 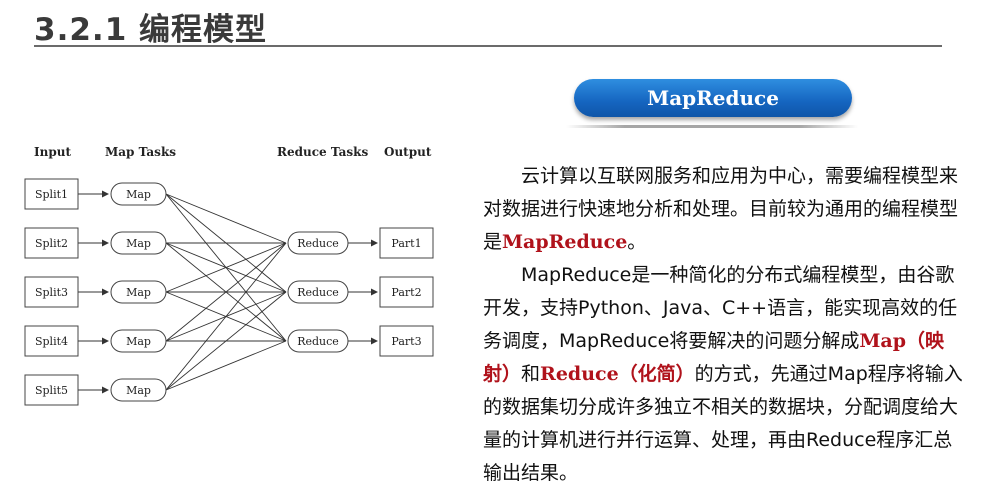 What do you see at coordinates (140, 152) in the screenshot?
I see `header-map-tasks: Map Tasks` at bounding box center [140, 152].